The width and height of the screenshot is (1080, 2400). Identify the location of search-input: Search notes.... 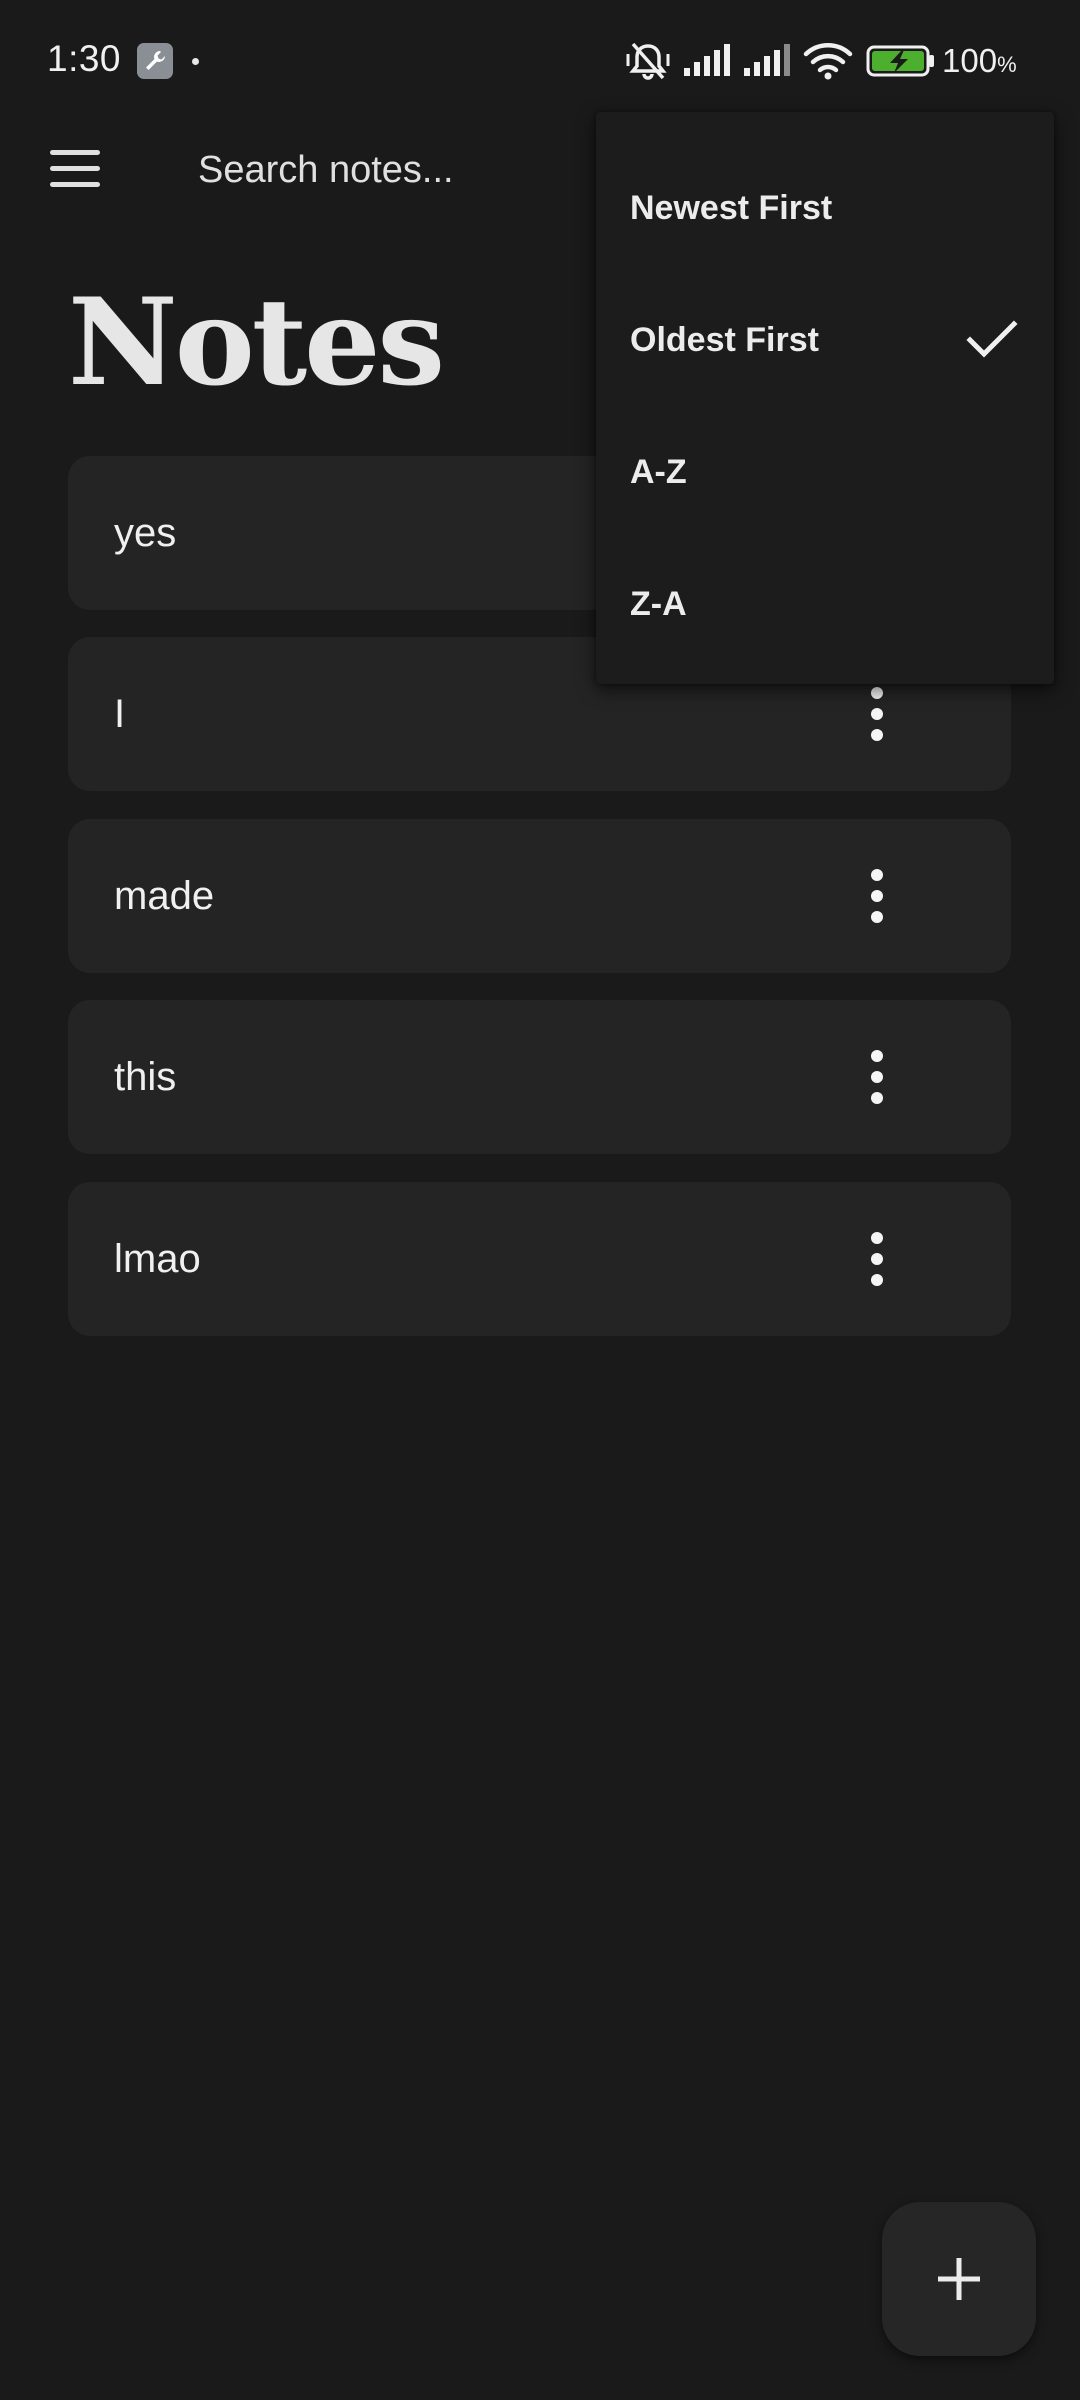
(408, 170).